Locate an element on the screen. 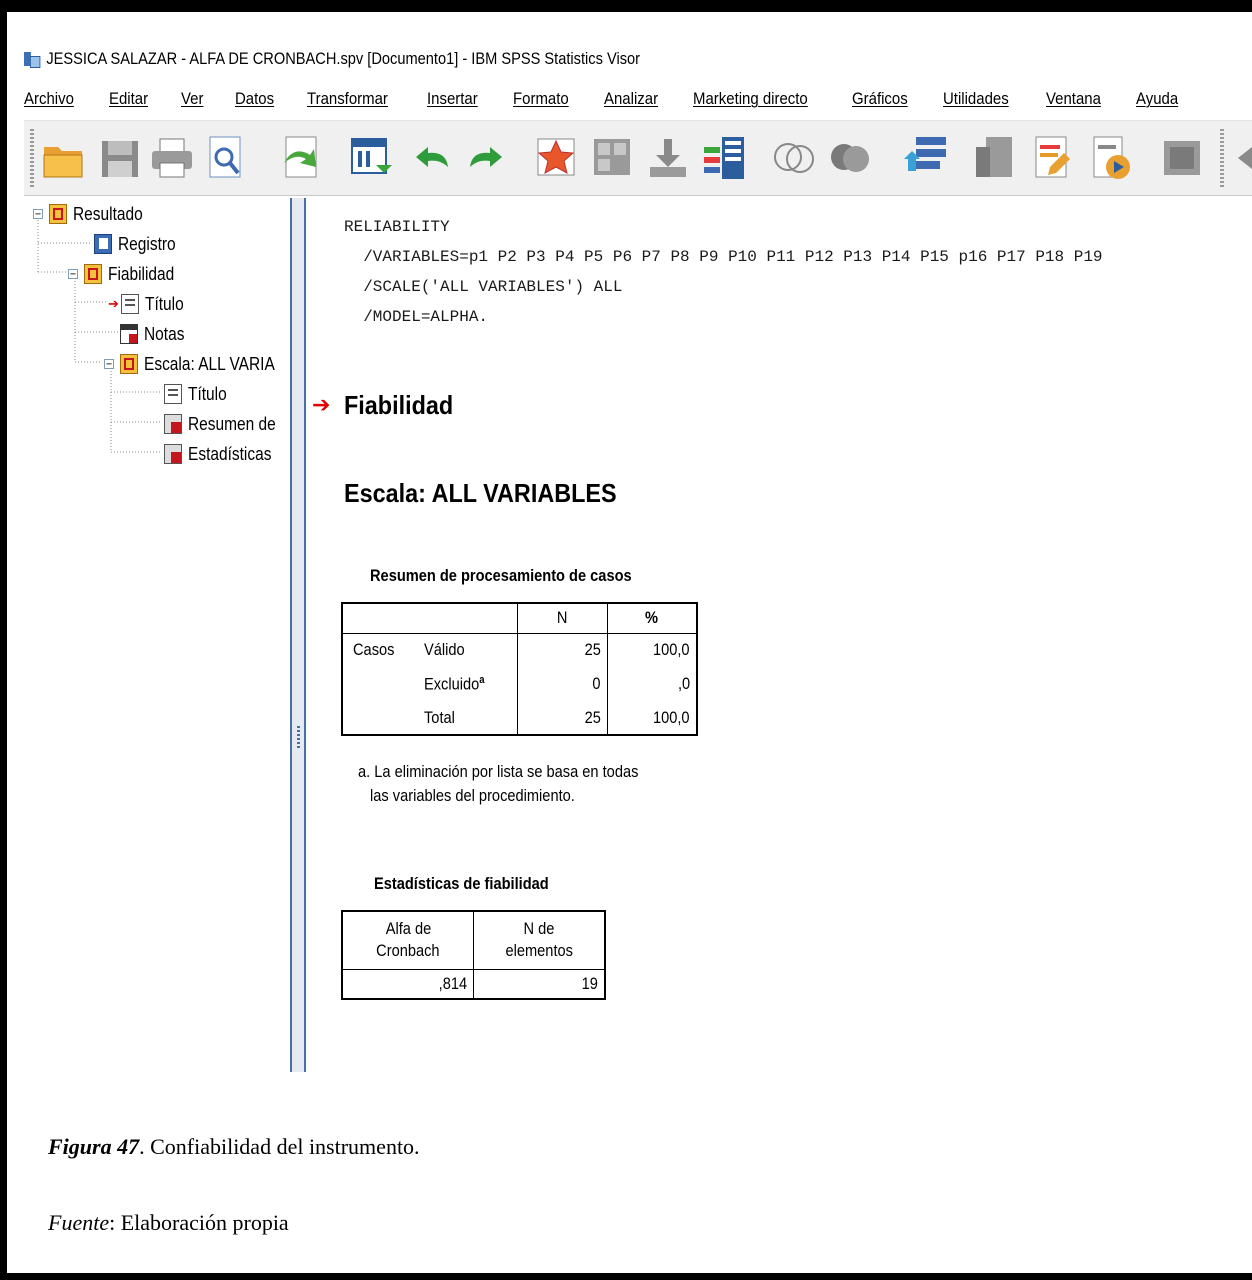  menu-formato: Formato is located at coordinates (541, 99).